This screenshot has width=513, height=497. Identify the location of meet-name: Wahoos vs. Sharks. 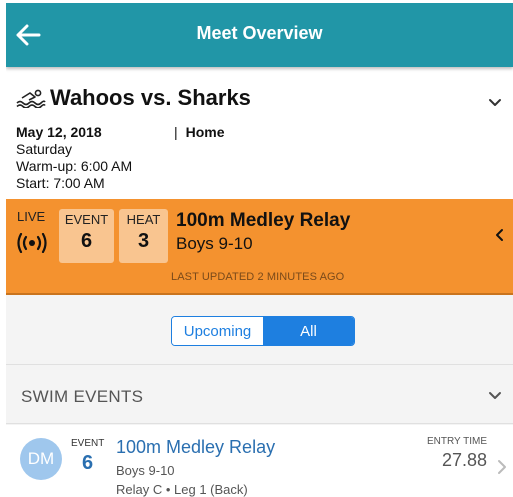
(150, 97).